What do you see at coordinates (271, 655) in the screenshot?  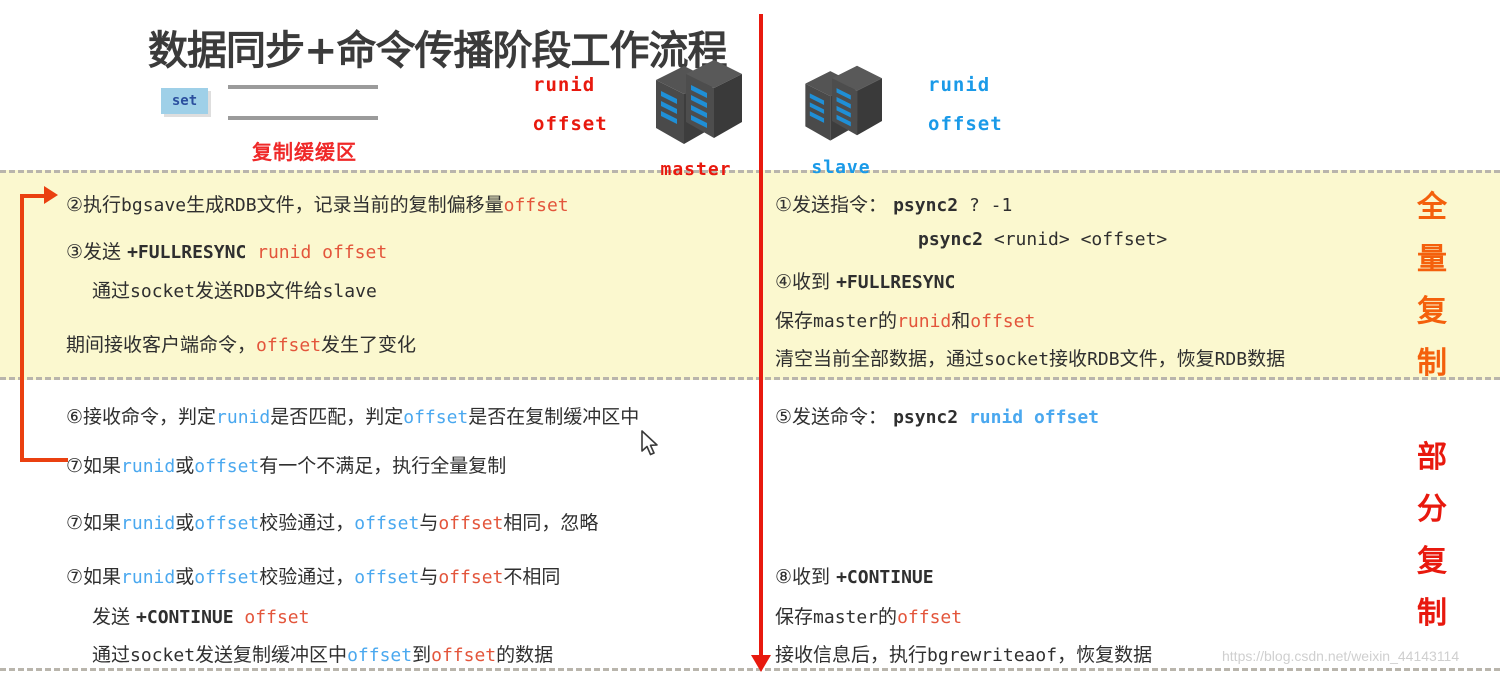 I see `text-run: 发送复制缓冲区中` at bounding box center [271, 655].